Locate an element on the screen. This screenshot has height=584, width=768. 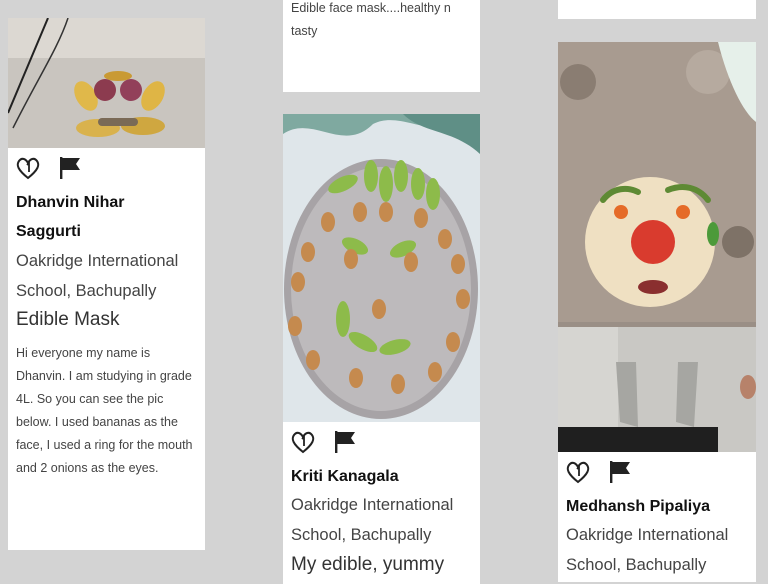
banana-face-image is located at coordinates (106, 83).